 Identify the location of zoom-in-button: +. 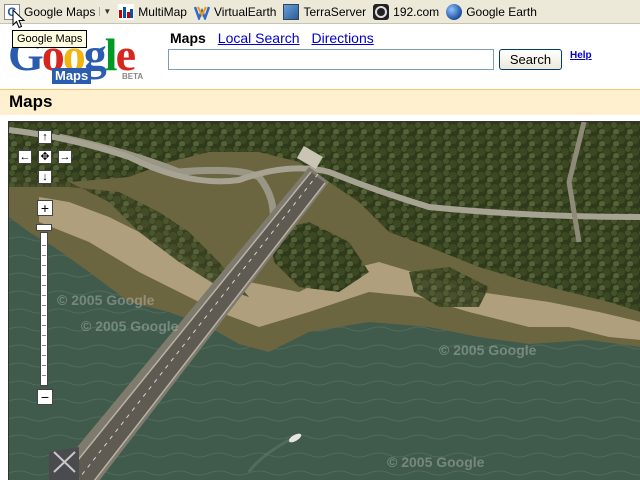
(45, 208).